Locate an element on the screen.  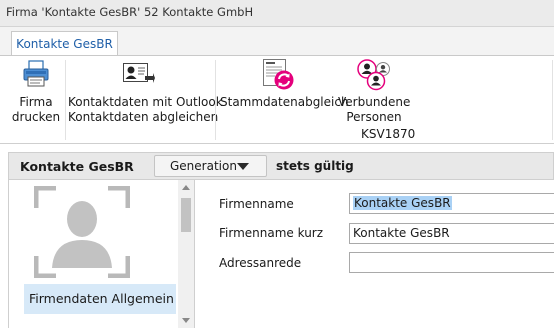
master-data-sync-label: Stammdatenabgleich is located at coordinates (284, 102).